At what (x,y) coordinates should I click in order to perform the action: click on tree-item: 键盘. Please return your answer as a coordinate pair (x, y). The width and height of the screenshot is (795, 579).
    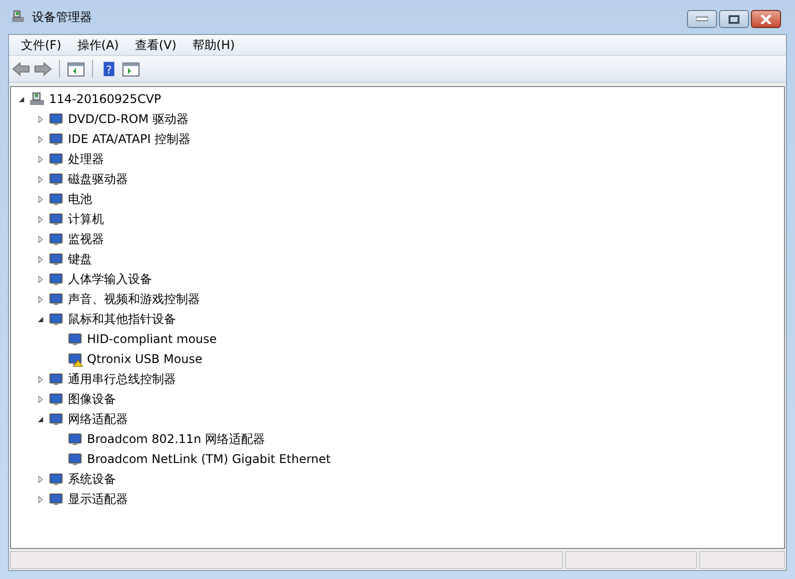
    Looking at the image, I should click on (80, 259).